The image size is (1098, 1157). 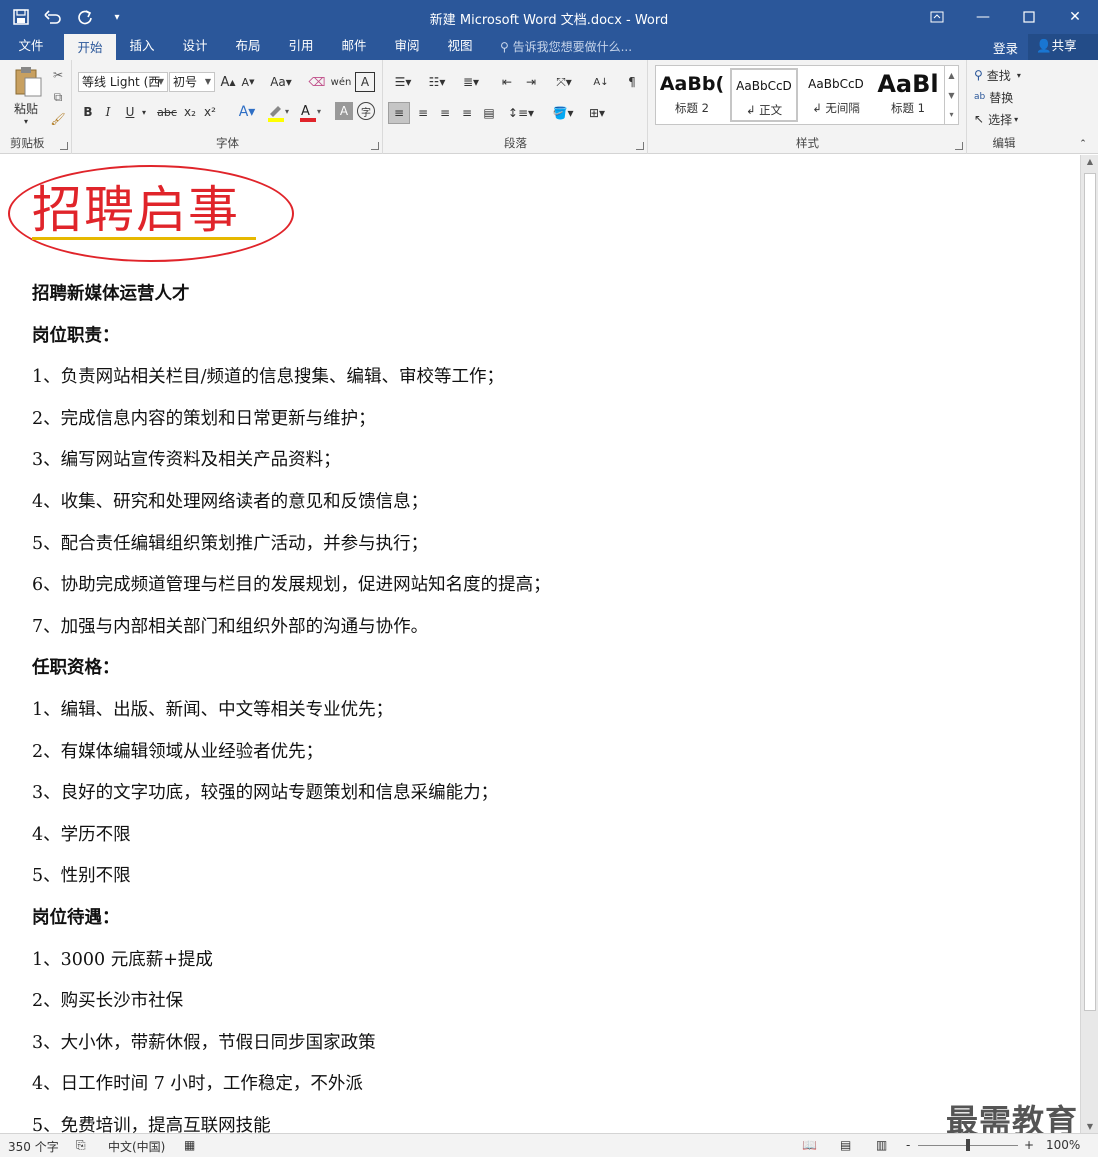 What do you see at coordinates (460, 47) in the screenshot?
I see `tab-view: 视图` at bounding box center [460, 47].